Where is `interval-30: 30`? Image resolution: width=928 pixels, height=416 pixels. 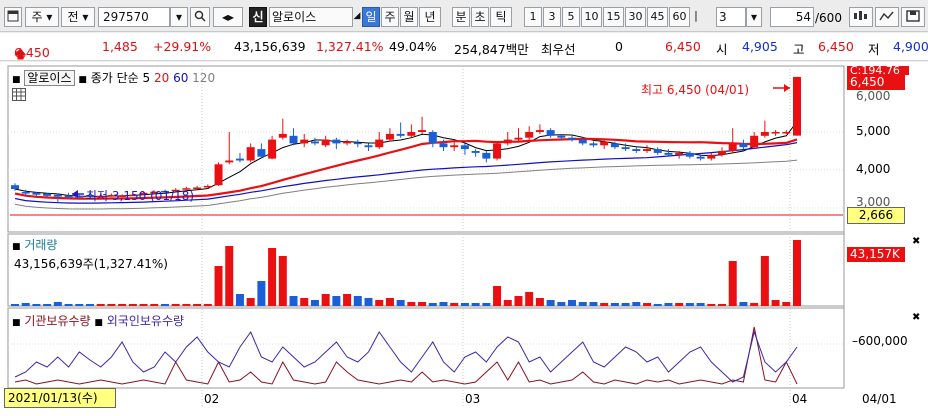 interval-30: 30 is located at coordinates (635, 17).